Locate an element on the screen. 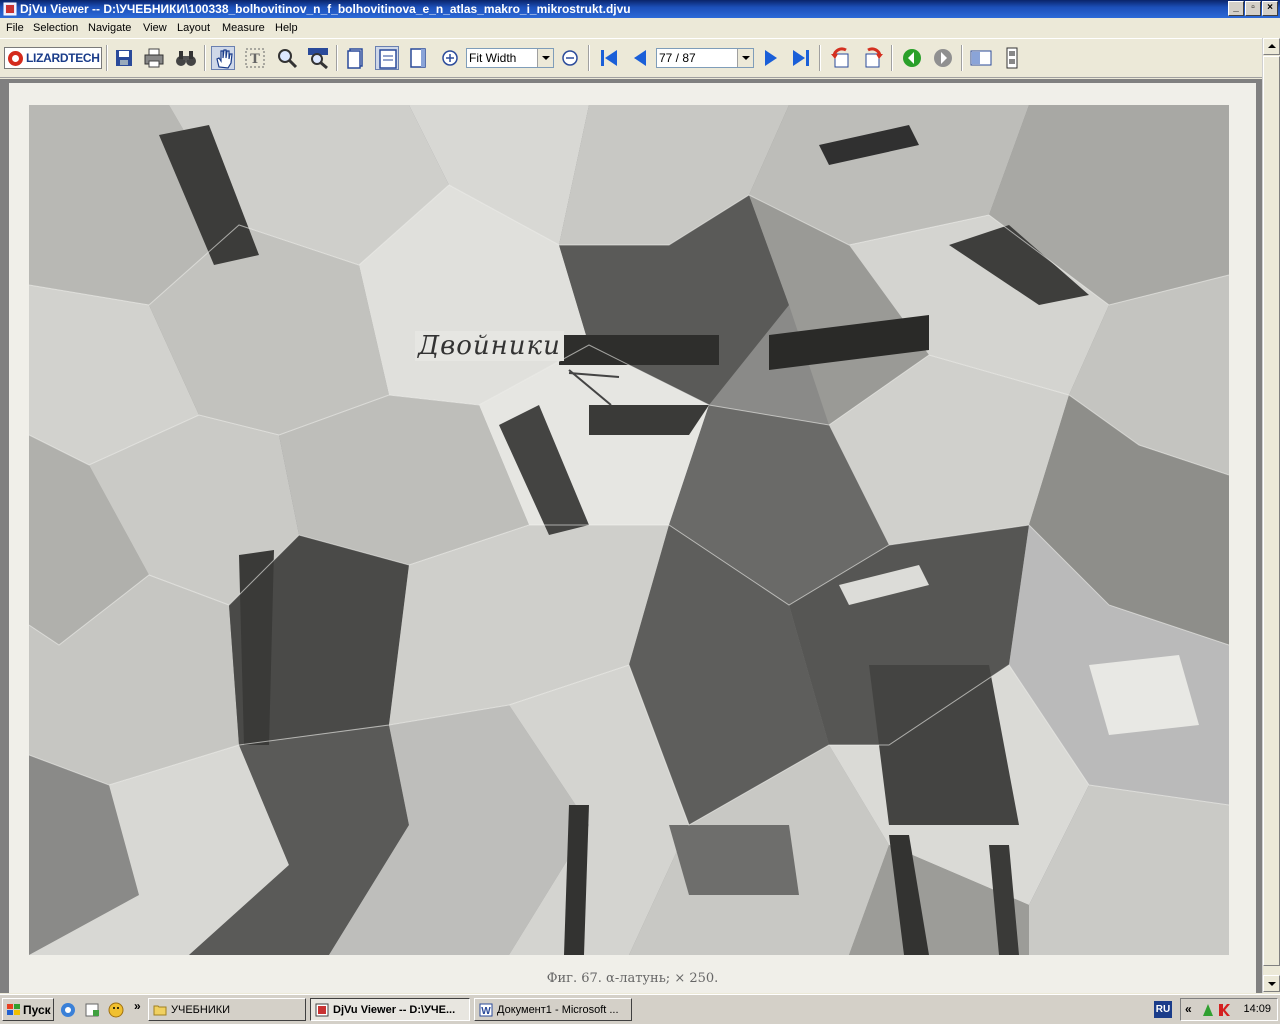  lizardtech-logo: LIZARDTECH is located at coordinates (53, 58).